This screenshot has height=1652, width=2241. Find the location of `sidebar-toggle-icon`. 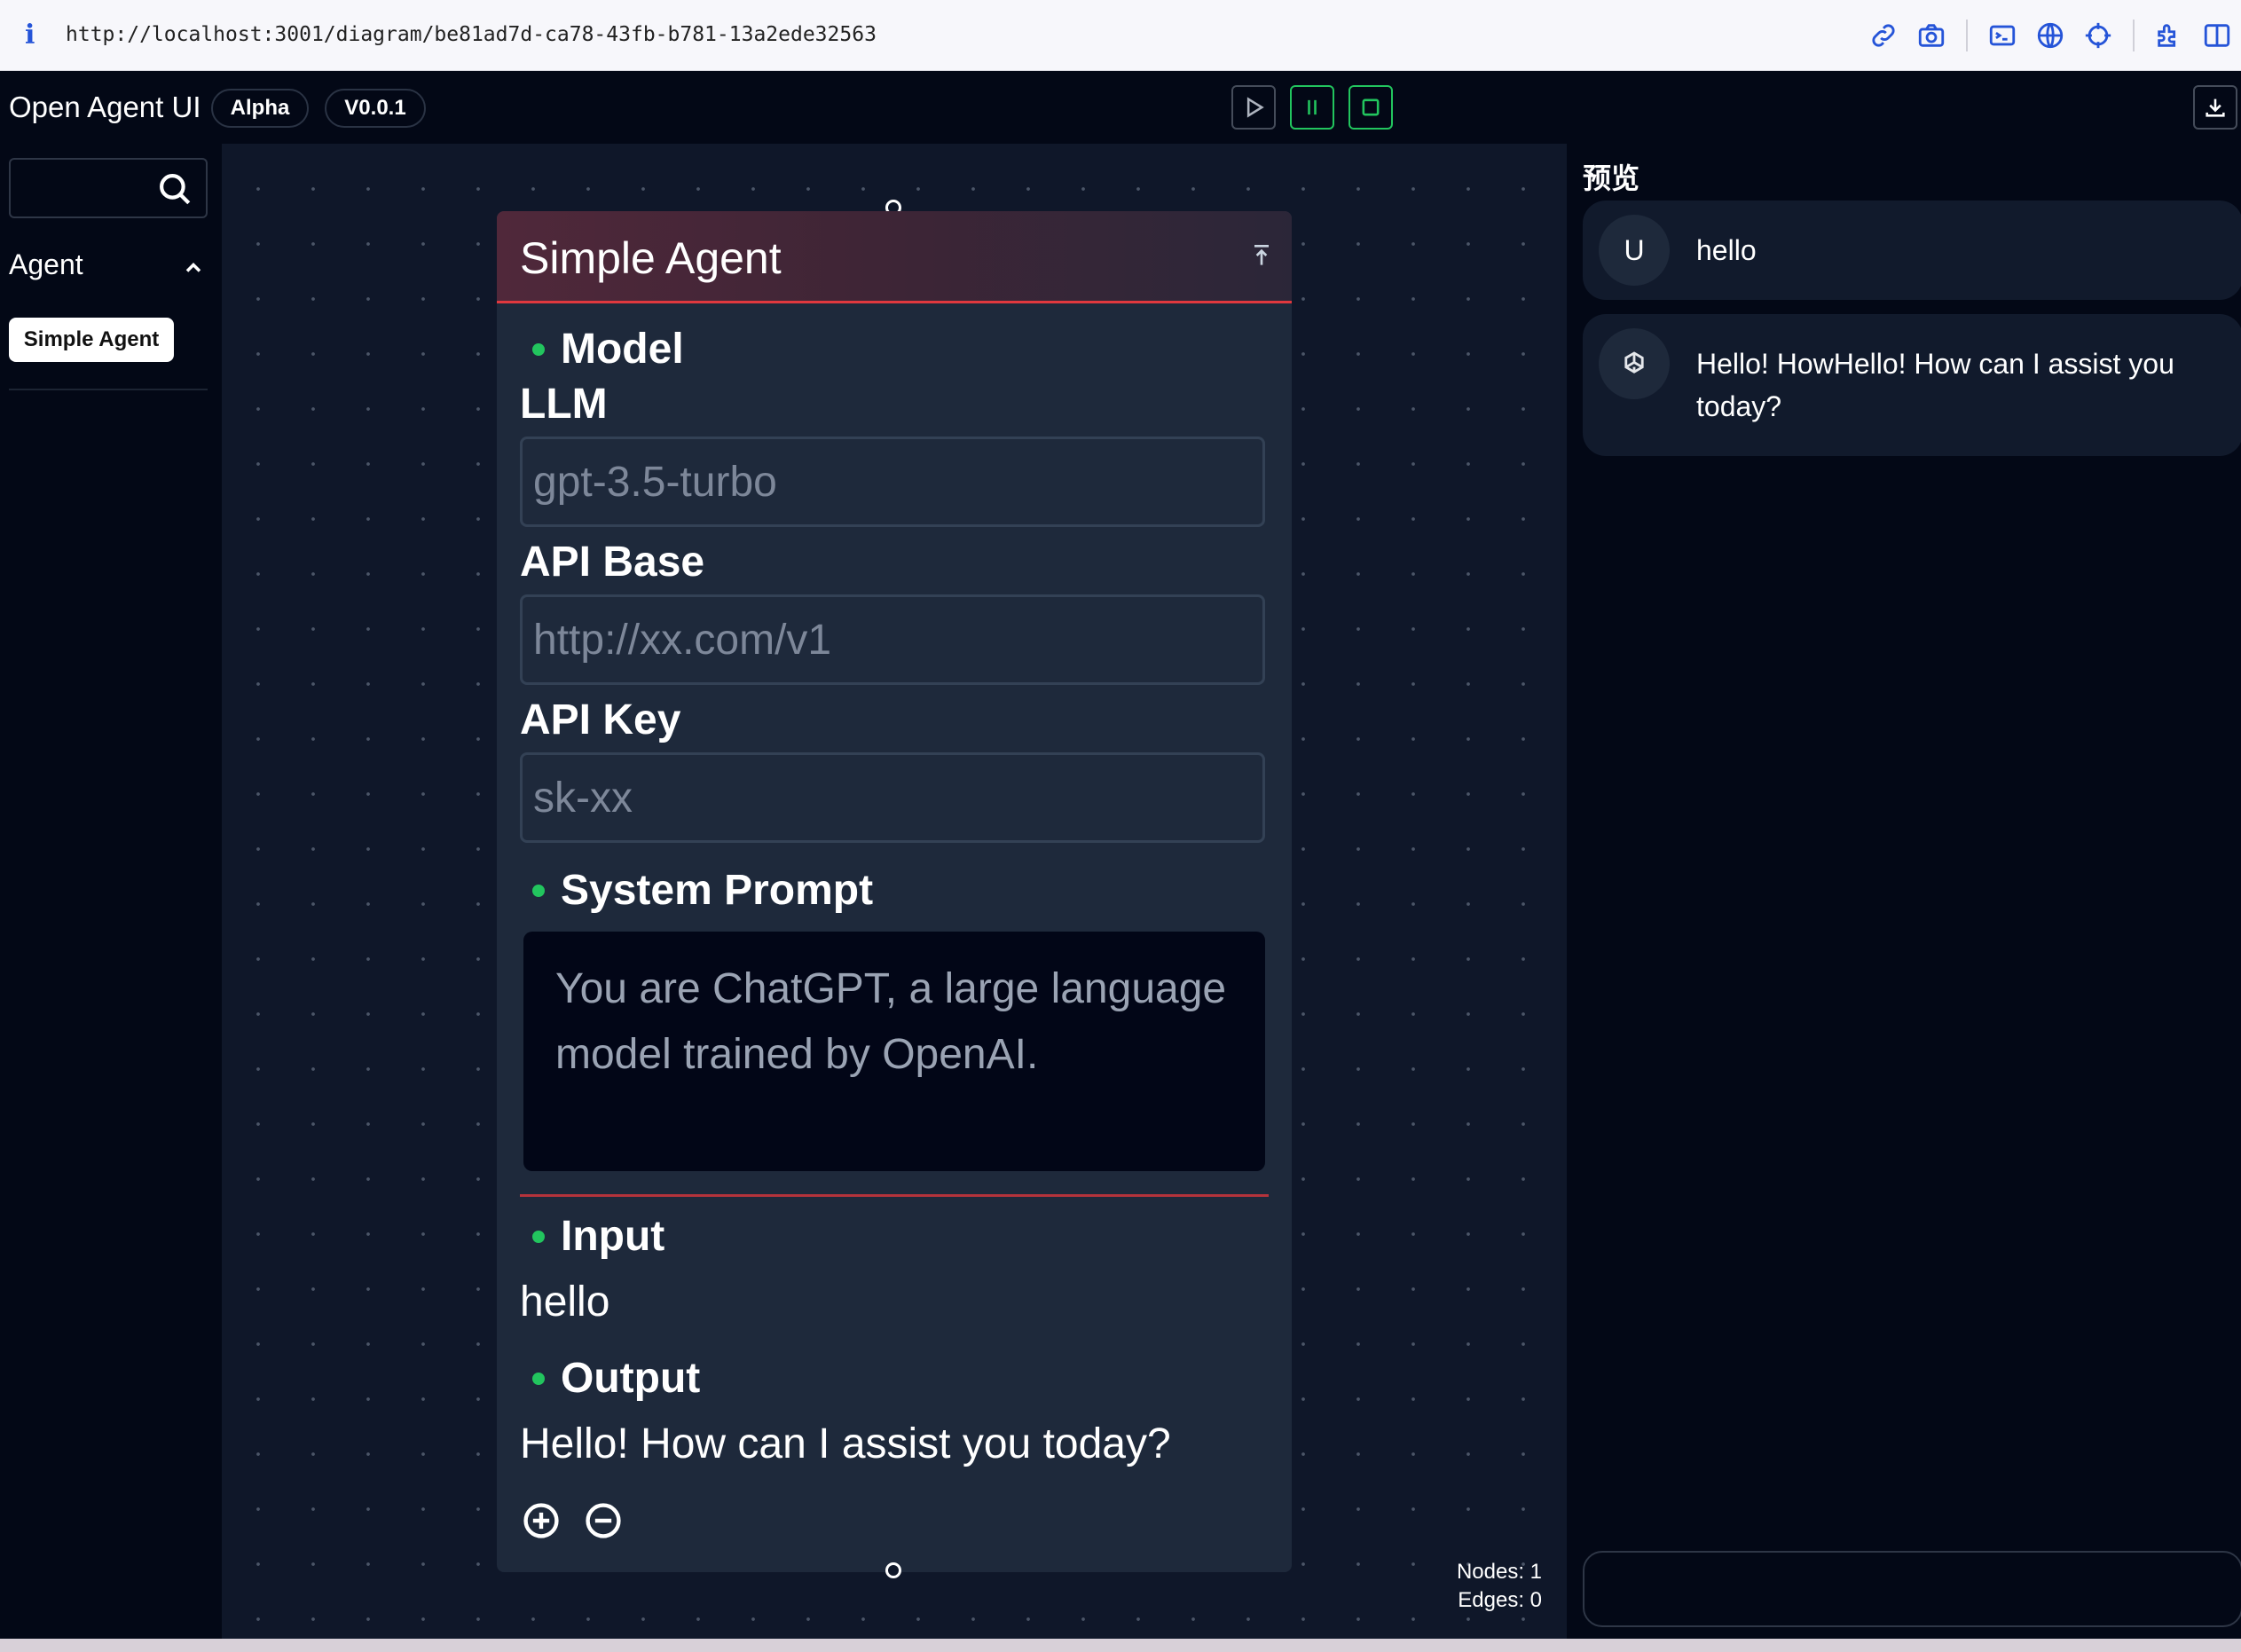

sidebar-toggle-icon is located at coordinates (2217, 35).